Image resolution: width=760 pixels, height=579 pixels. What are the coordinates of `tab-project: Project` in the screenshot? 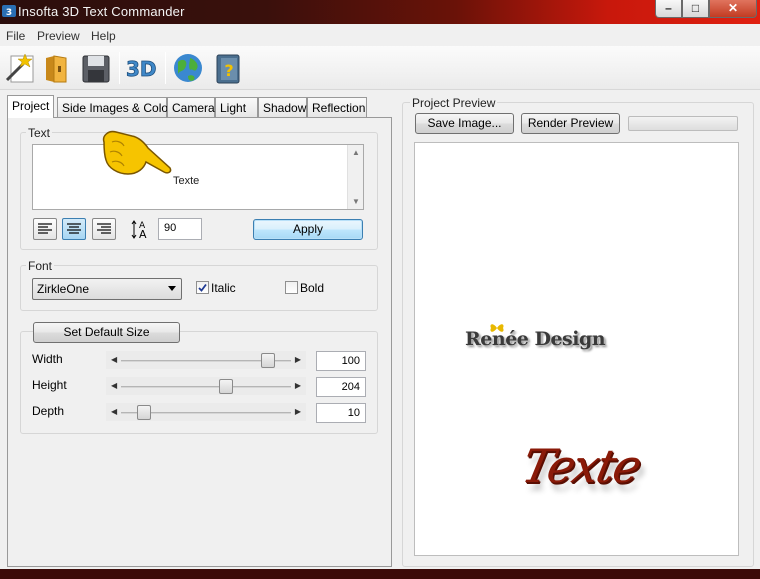 It's located at (30, 106).